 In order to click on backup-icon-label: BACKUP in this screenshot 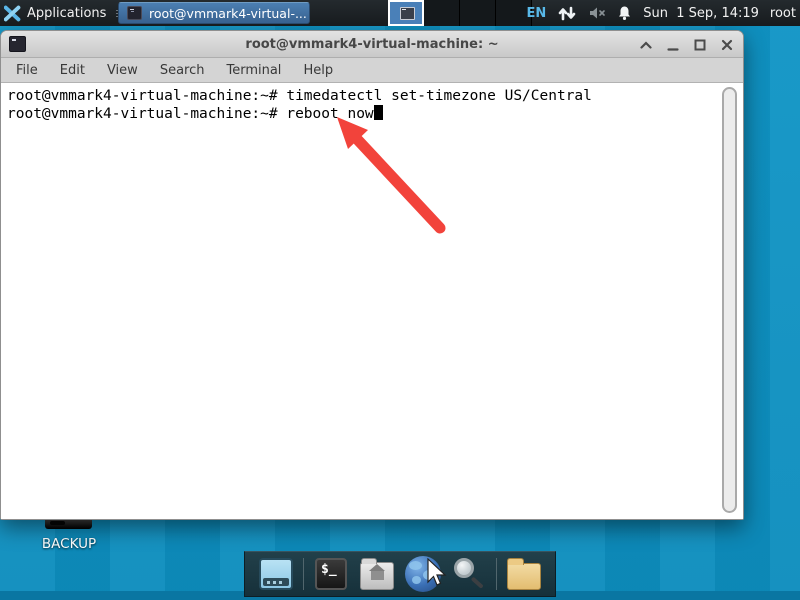, I will do `click(69, 544)`.